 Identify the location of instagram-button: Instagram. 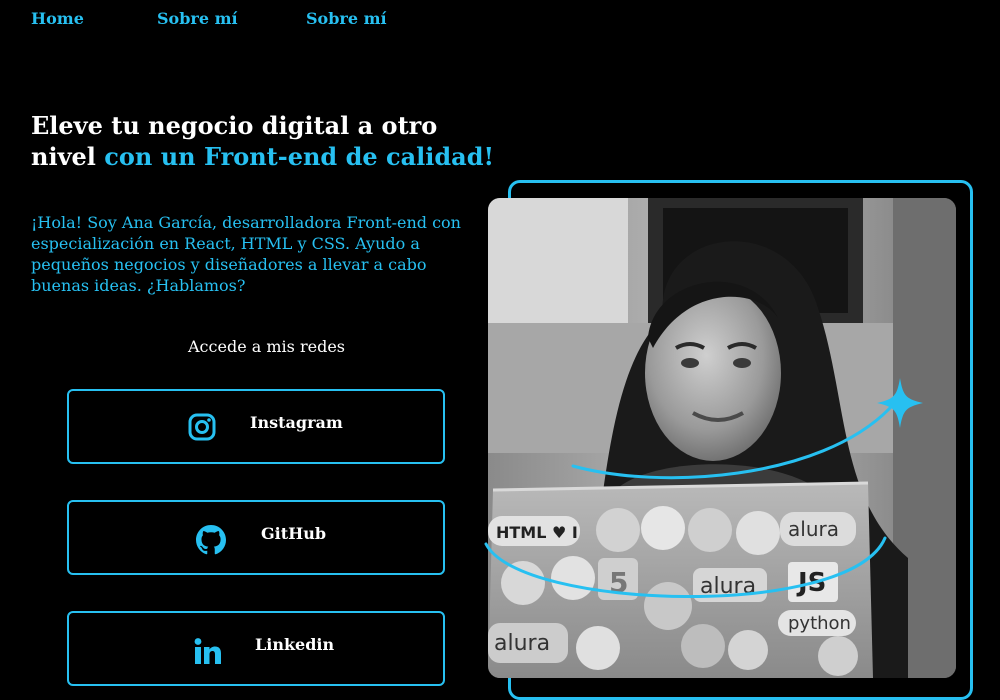
(256, 426).